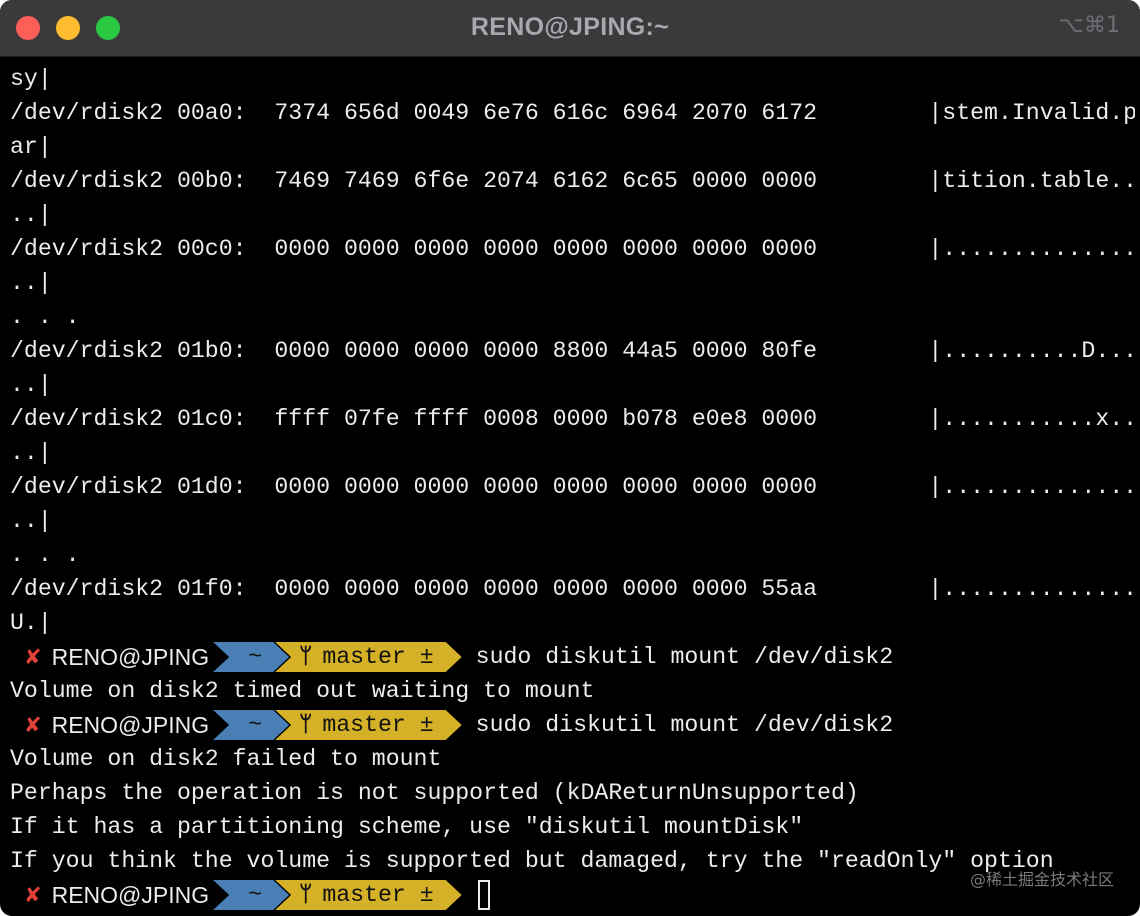 The image size is (1140, 916). What do you see at coordinates (1089, 25) in the screenshot?
I see `window-shortcut: ⌥⌘1` at bounding box center [1089, 25].